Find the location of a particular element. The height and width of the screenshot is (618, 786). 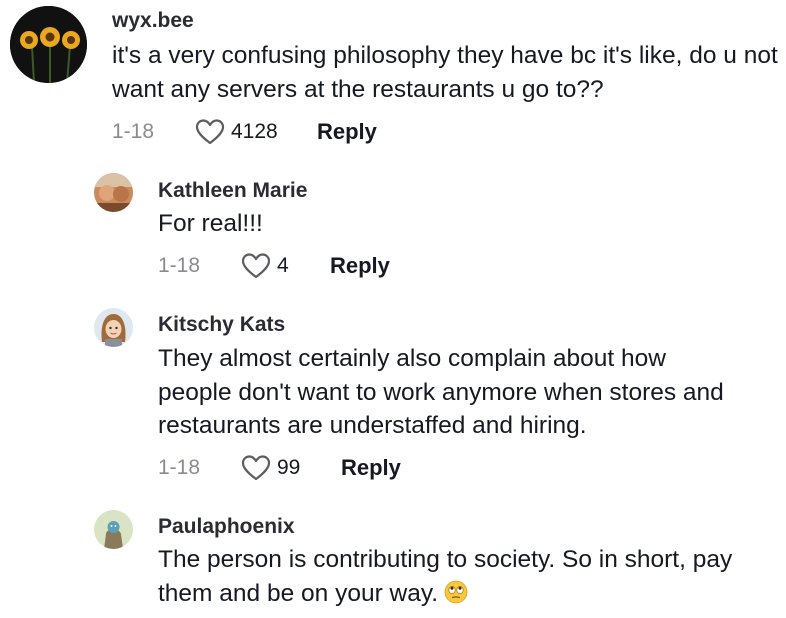

cartoon-girl-avatar-icon is located at coordinates (113, 327).